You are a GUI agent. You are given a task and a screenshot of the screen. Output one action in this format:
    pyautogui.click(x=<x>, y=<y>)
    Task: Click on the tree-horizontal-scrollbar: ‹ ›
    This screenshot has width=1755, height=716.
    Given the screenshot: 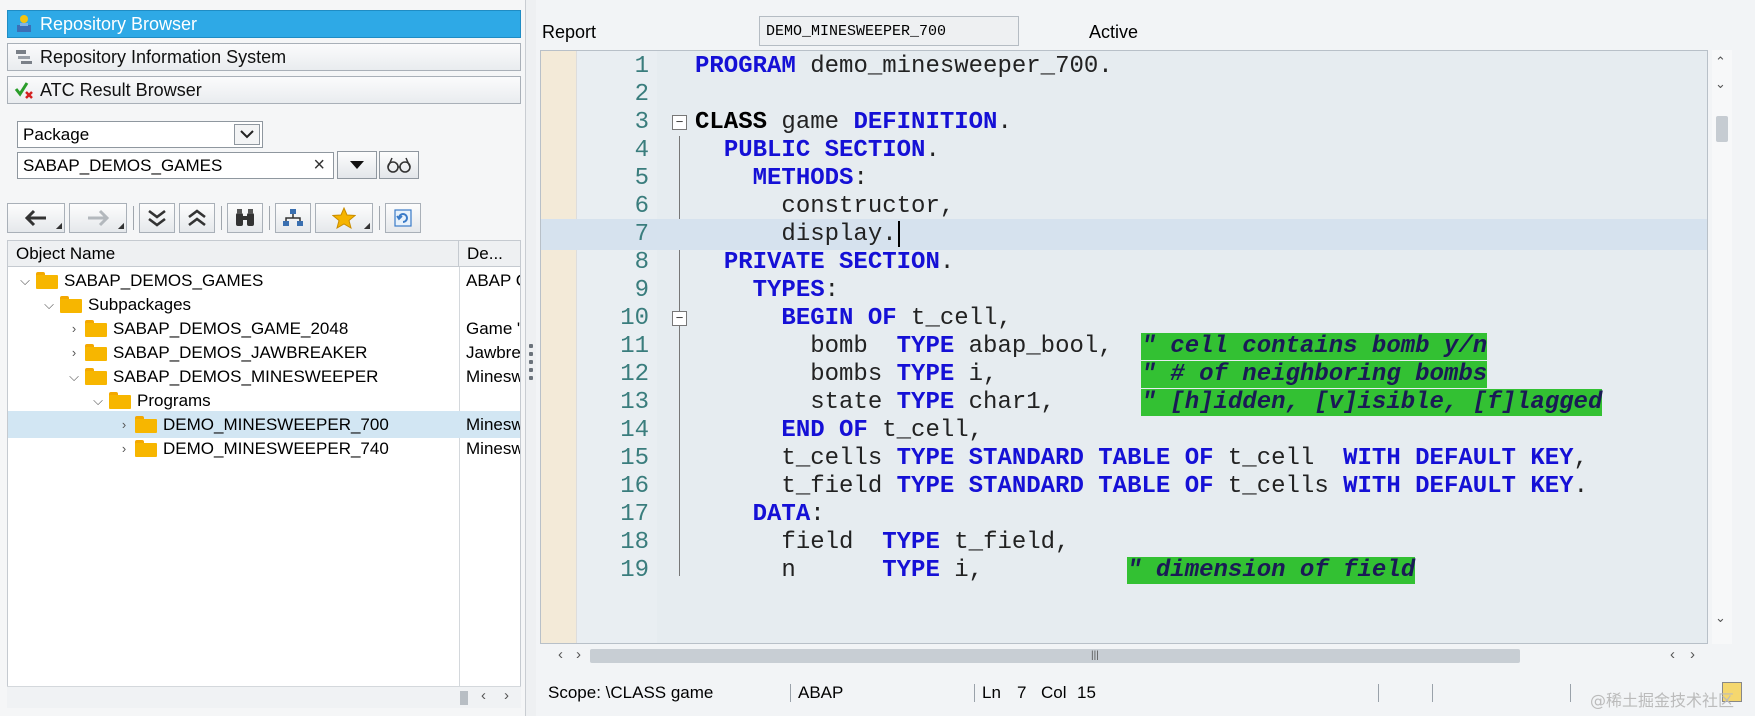 What is the action you would take?
    pyautogui.click(x=264, y=697)
    